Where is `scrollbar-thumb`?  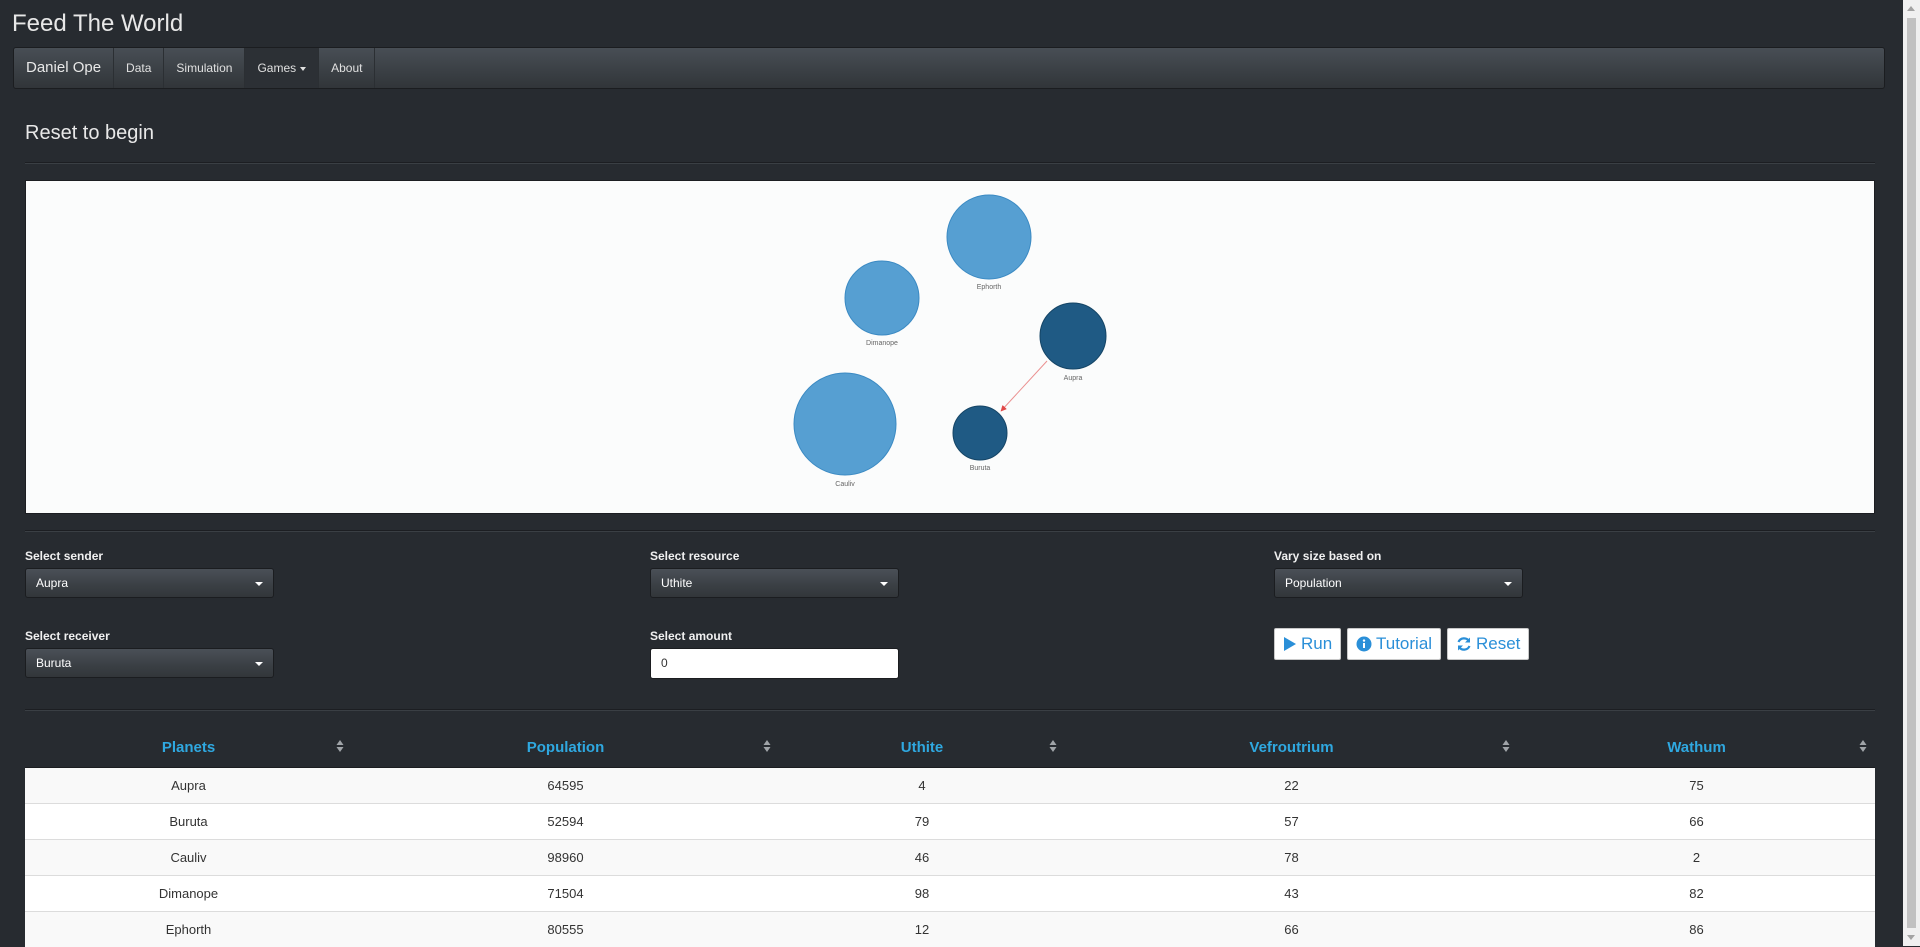
scrollbar-thumb is located at coordinates (1911, 473).